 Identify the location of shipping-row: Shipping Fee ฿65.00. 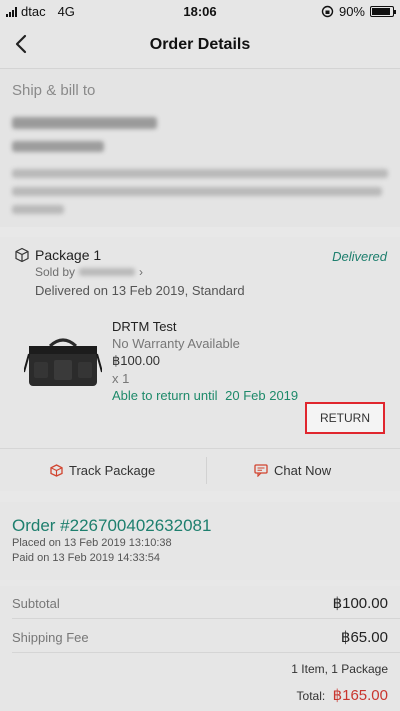
(200, 637).